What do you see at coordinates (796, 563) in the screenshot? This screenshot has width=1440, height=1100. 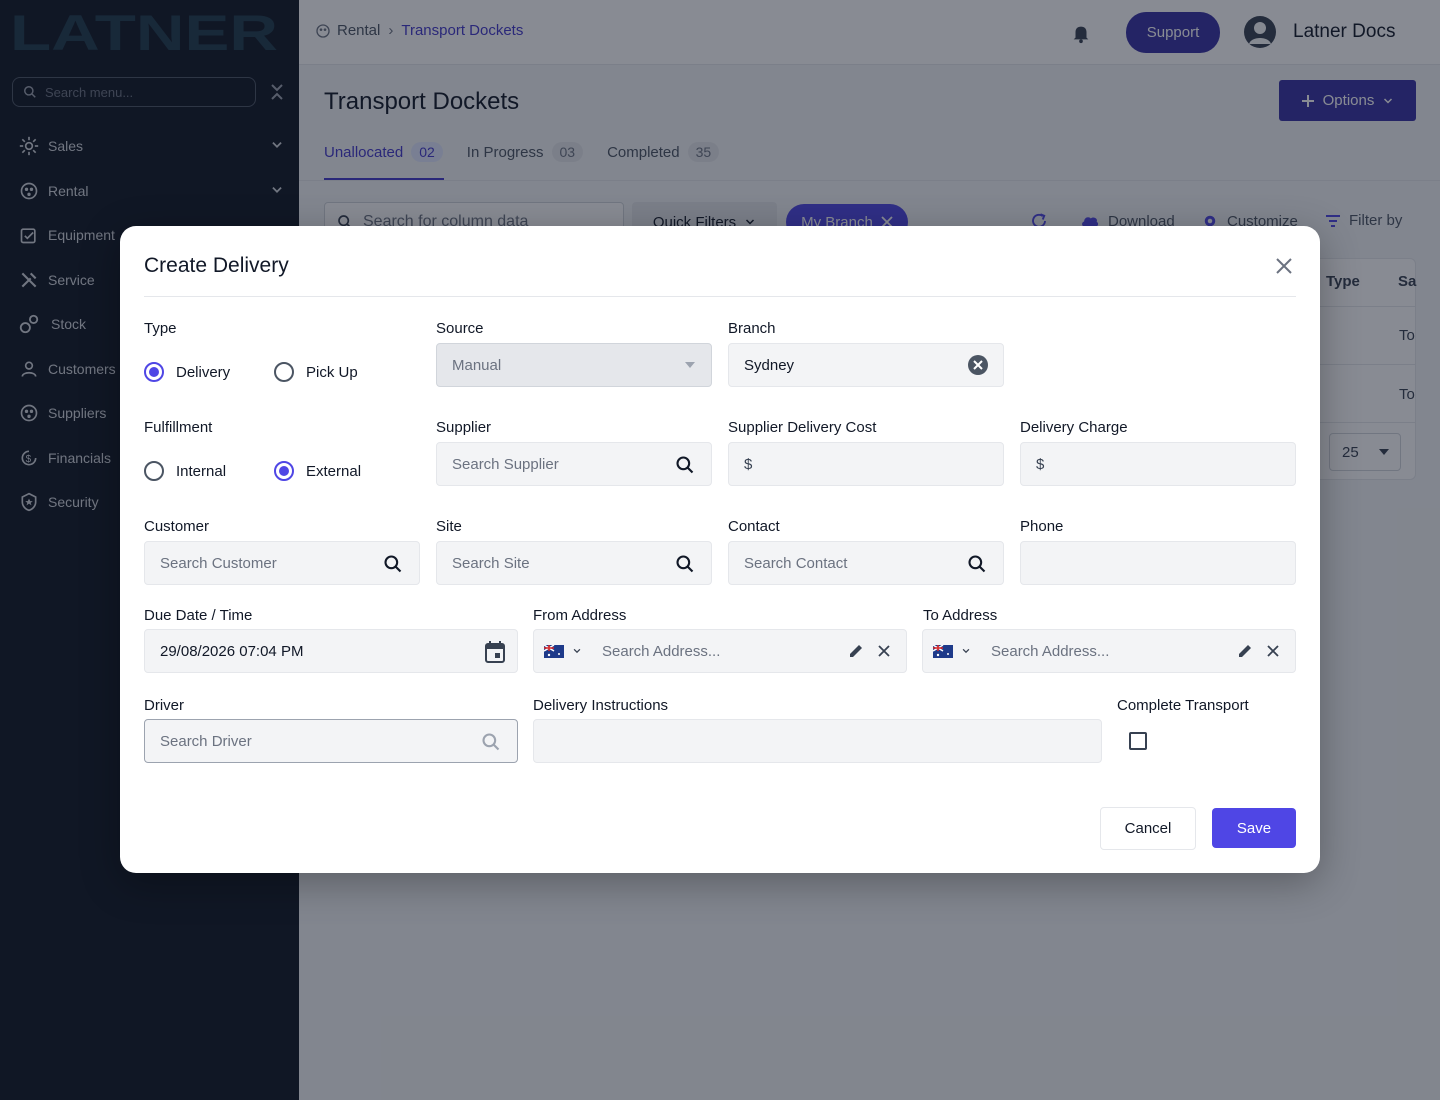 I see `contact-placeholder: Search Contact` at bounding box center [796, 563].